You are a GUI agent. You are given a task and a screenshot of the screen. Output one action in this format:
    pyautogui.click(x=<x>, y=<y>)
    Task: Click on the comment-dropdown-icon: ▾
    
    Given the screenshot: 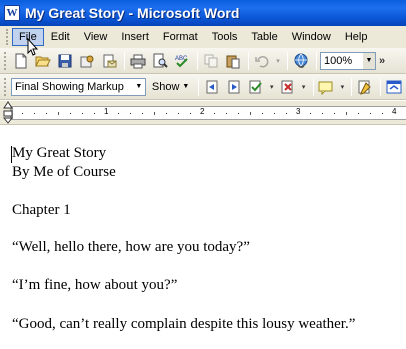 What is the action you would take?
    pyautogui.click(x=342, y=87)
    